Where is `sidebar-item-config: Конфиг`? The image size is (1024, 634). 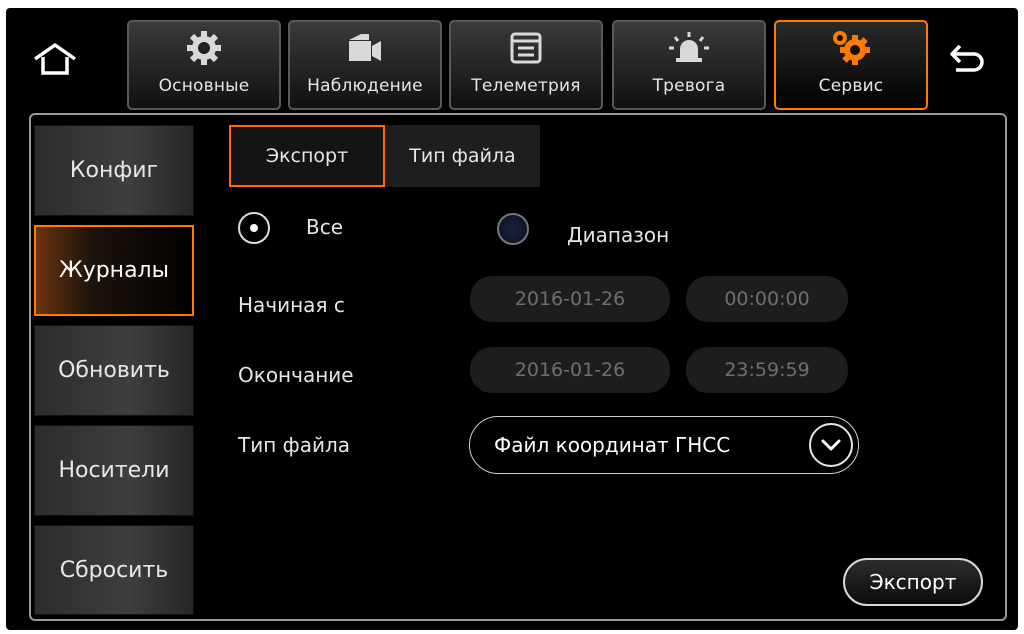 sidebar-item-config: Конфиг is located at coordinates (114, 170).